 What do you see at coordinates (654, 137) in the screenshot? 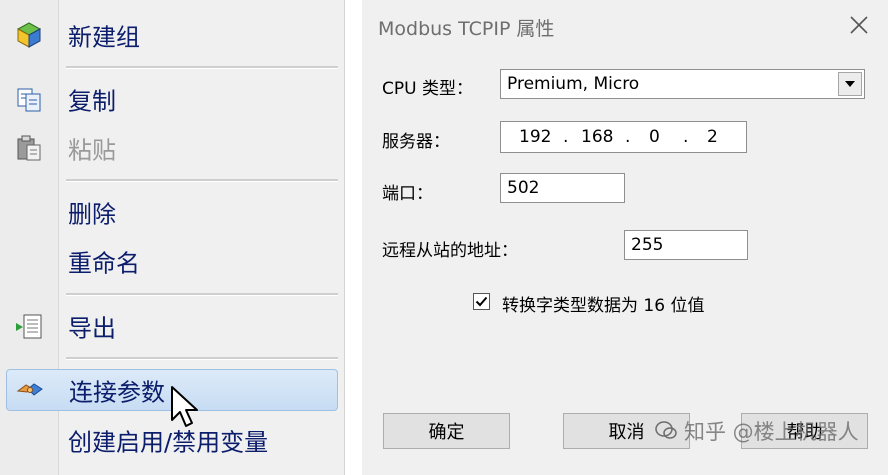
I see `ip-octet-3: 0` at bounding box center [654, 137].